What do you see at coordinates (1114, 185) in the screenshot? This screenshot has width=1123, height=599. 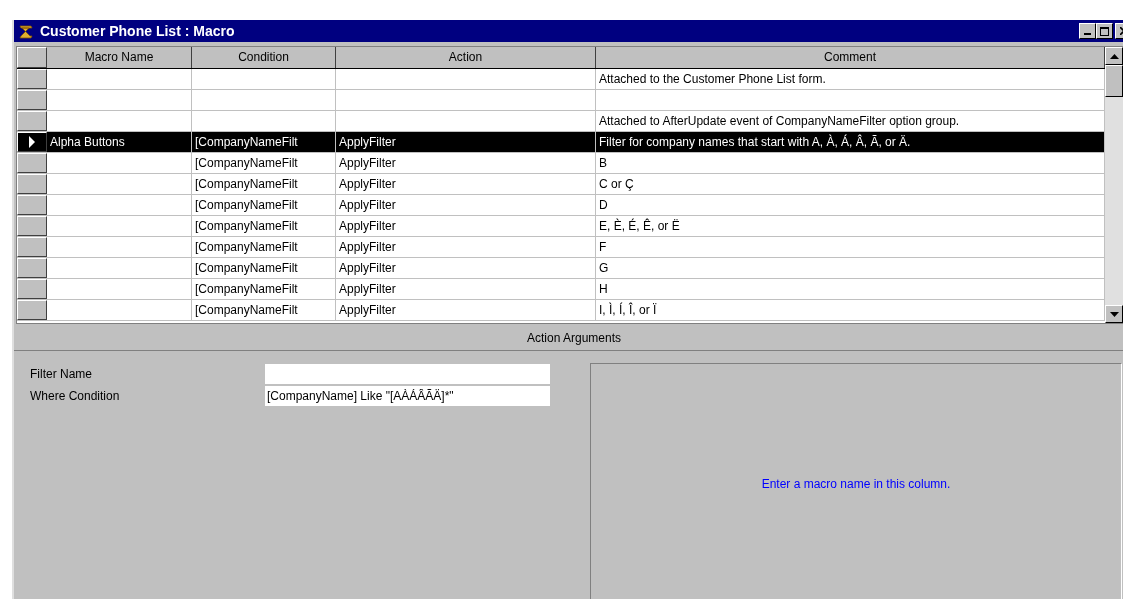 I see `vertical-scrollbar` at bounding box center [1114, 185].